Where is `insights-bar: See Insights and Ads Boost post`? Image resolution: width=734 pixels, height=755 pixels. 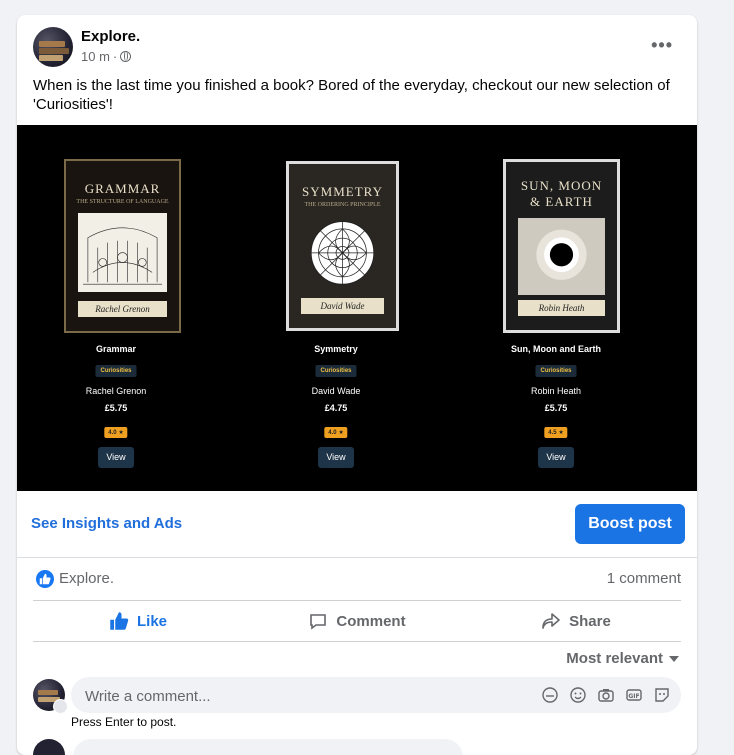
insights-bar: See Insights and Ads Boost post is located at coordinates (357, 524).